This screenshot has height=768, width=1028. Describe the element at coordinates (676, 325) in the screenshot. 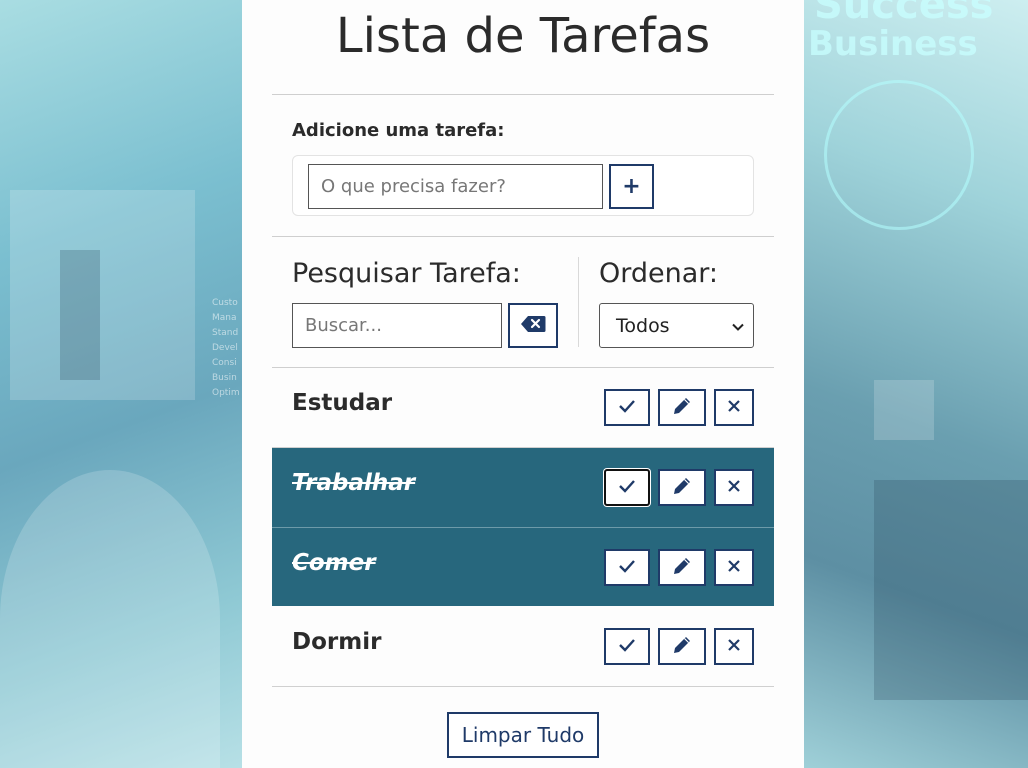

I see `order-select: Todos` at that location.